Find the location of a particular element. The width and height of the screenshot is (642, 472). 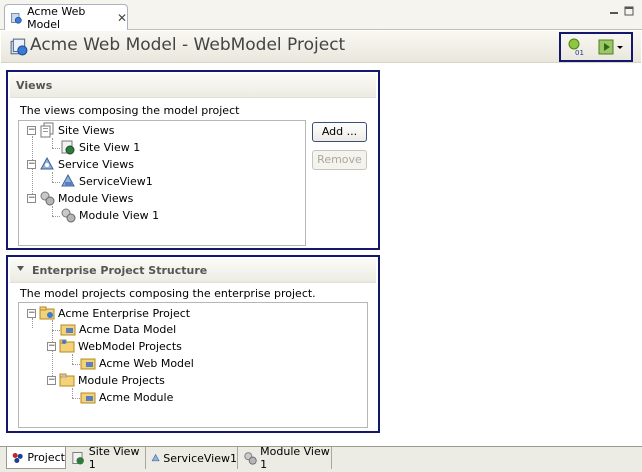

tab-label: Project is located at coordinates (46, 457).